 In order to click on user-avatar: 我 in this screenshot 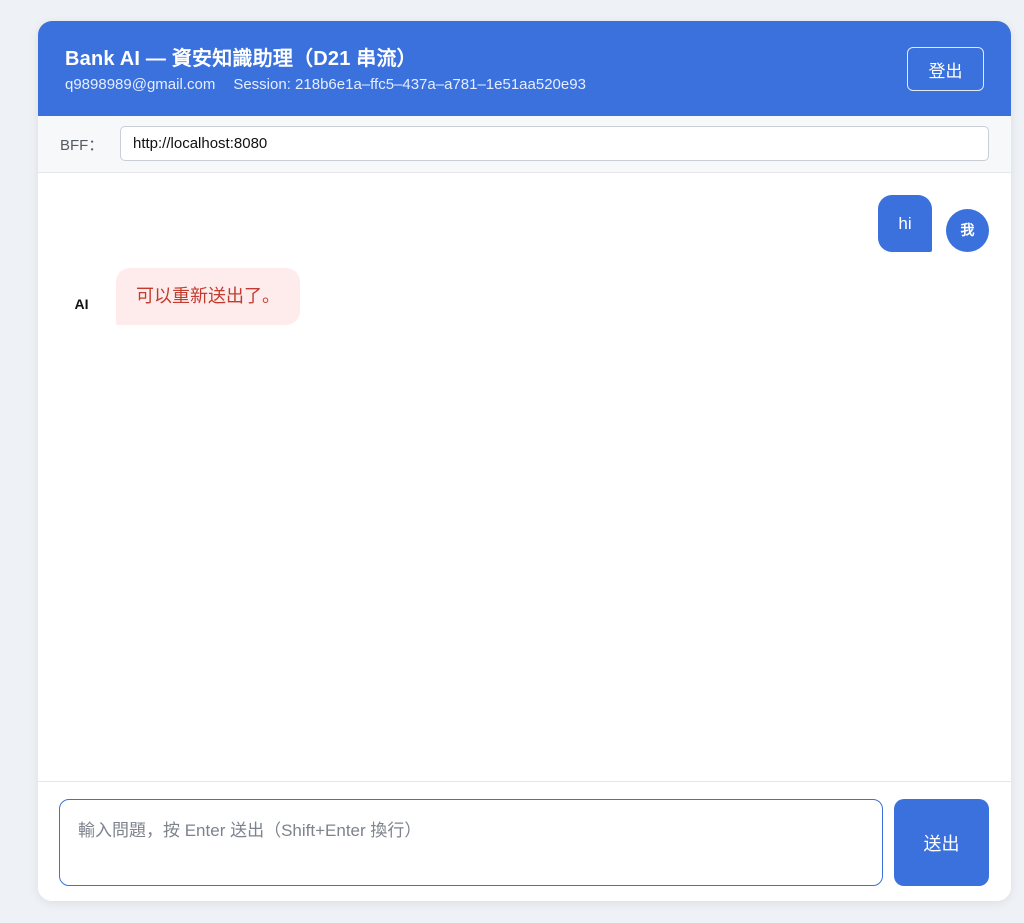, I will do `click(967, 230)`.